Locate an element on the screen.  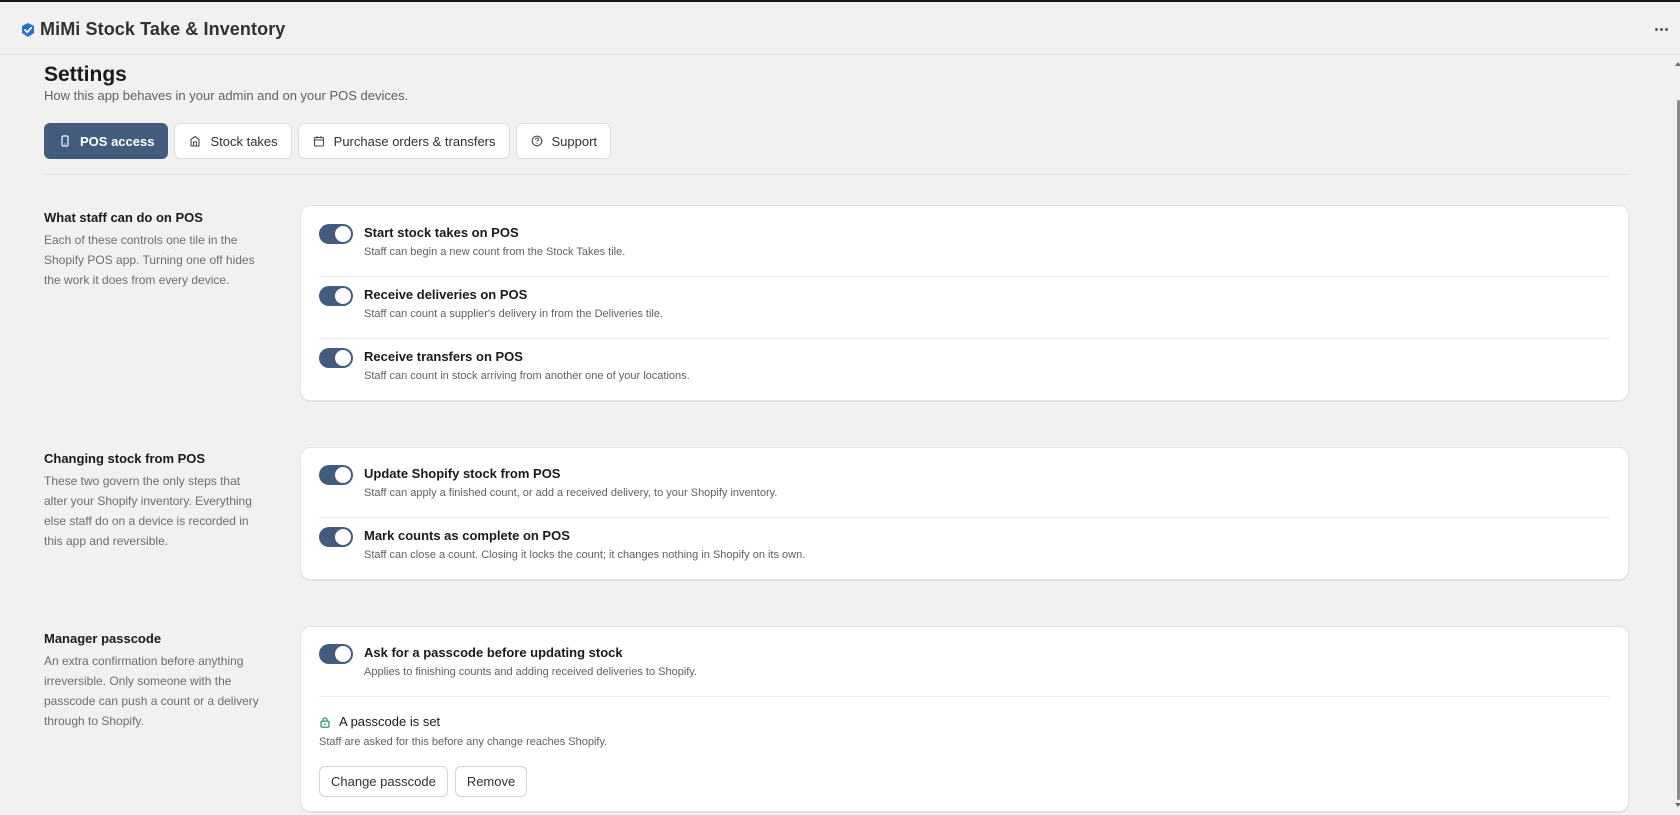
tabs-divider is located at coordinates (836, 174).